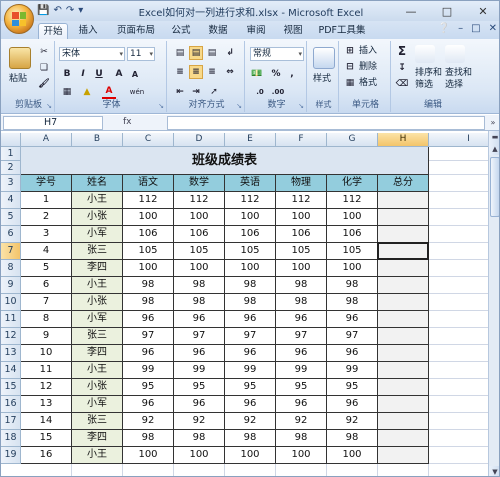 This screenshot has height=477, width=500. Describe the element at coordinates (458, 140) in the screenshot. I see `column-header-i: I` at that location.